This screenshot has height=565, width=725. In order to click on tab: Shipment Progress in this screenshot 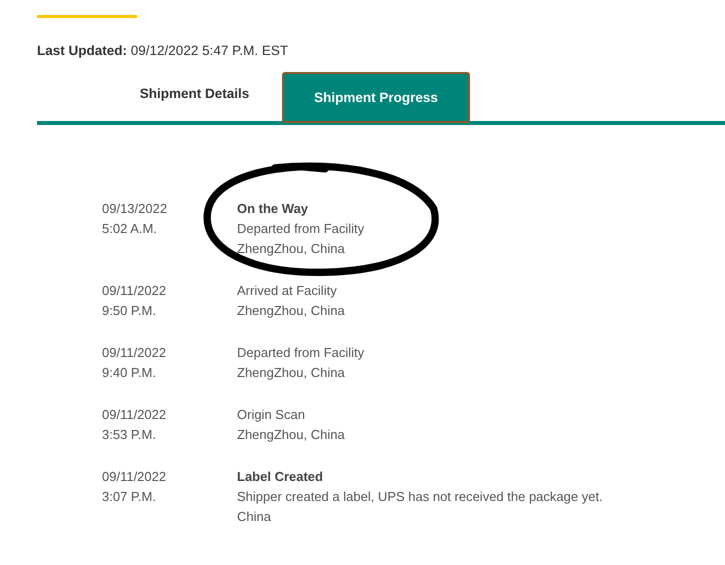, I will do `click(376, 97)`.